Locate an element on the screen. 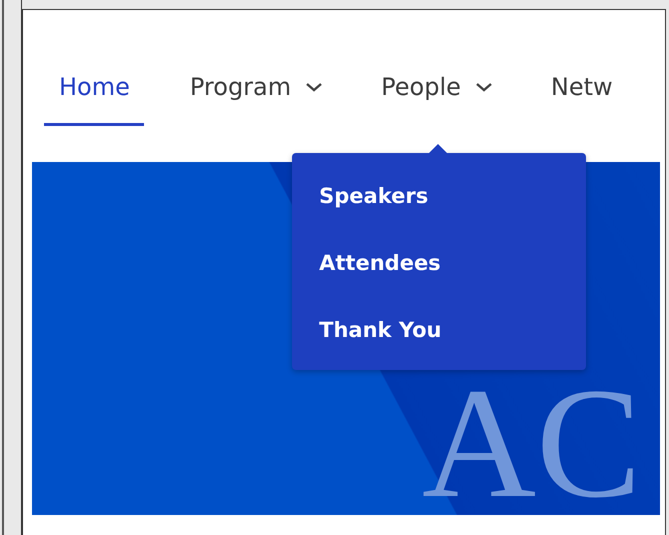  nav-link: Netw is located at coordinates (581, 87).